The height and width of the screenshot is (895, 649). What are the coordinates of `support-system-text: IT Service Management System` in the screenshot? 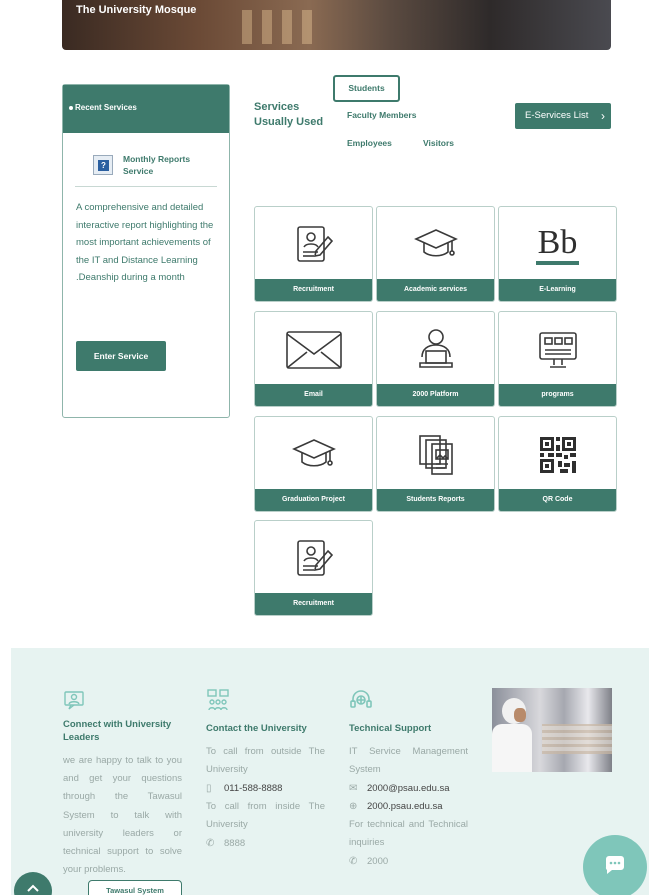 It's located at (408, 761).